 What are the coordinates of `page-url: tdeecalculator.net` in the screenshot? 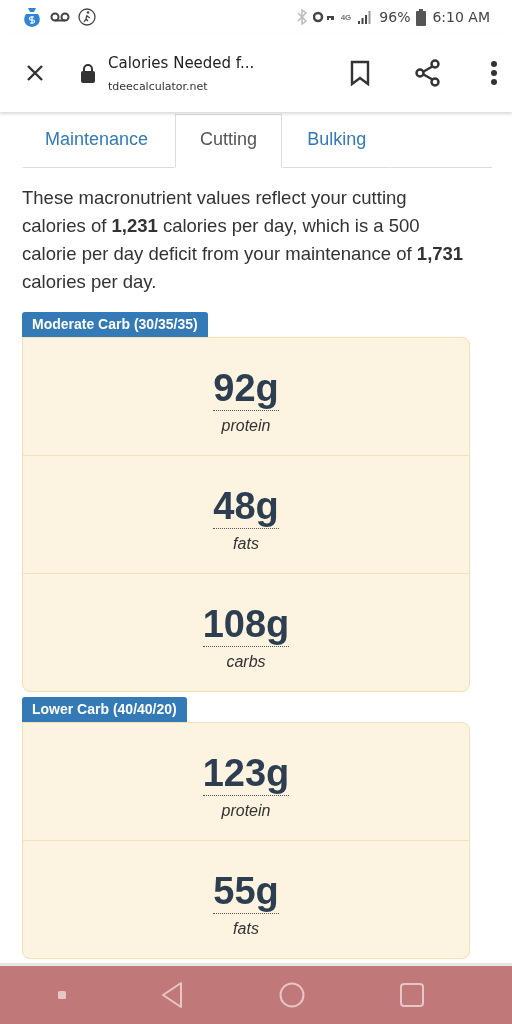 It's located at (158, 86).